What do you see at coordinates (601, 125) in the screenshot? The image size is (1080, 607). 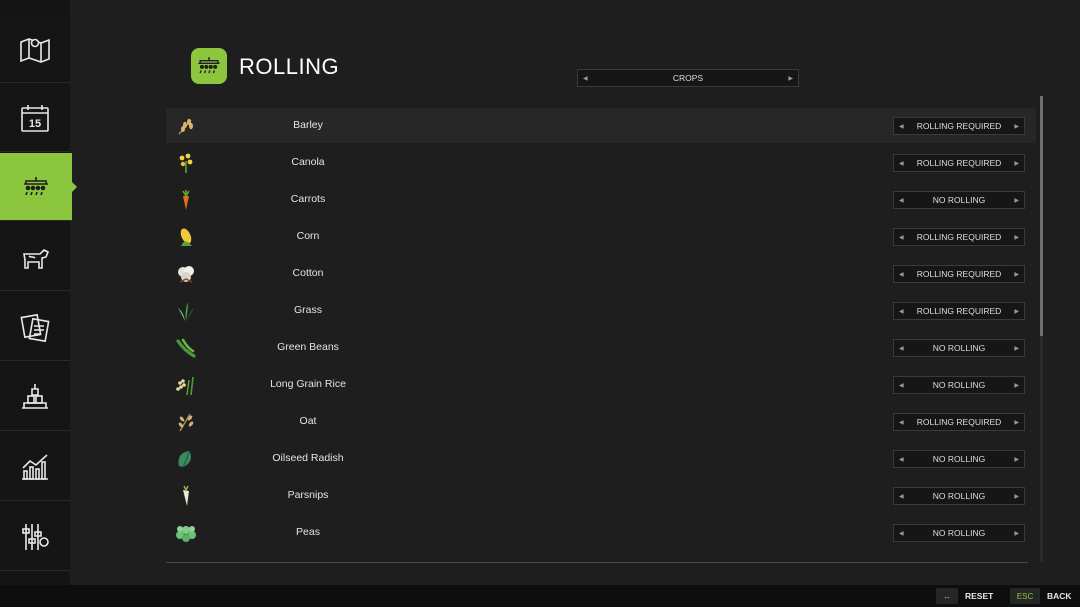 I see `crop-row-barley: Barley ◀ ROLLING REQUIRED ▶` at bounding box center [601, 125].